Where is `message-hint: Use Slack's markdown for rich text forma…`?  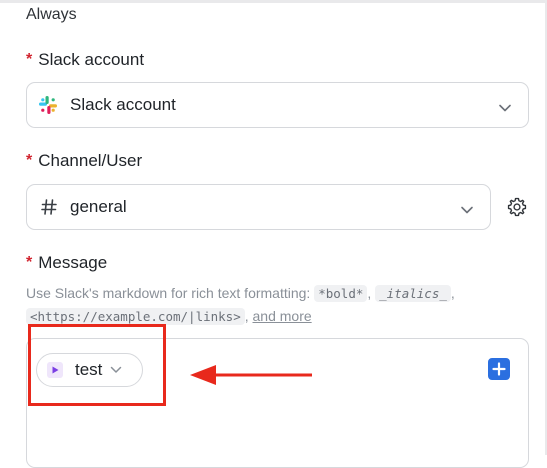 message-hint: Use Slack's markdown for rich text forma… is located at coordinates (240, 305).